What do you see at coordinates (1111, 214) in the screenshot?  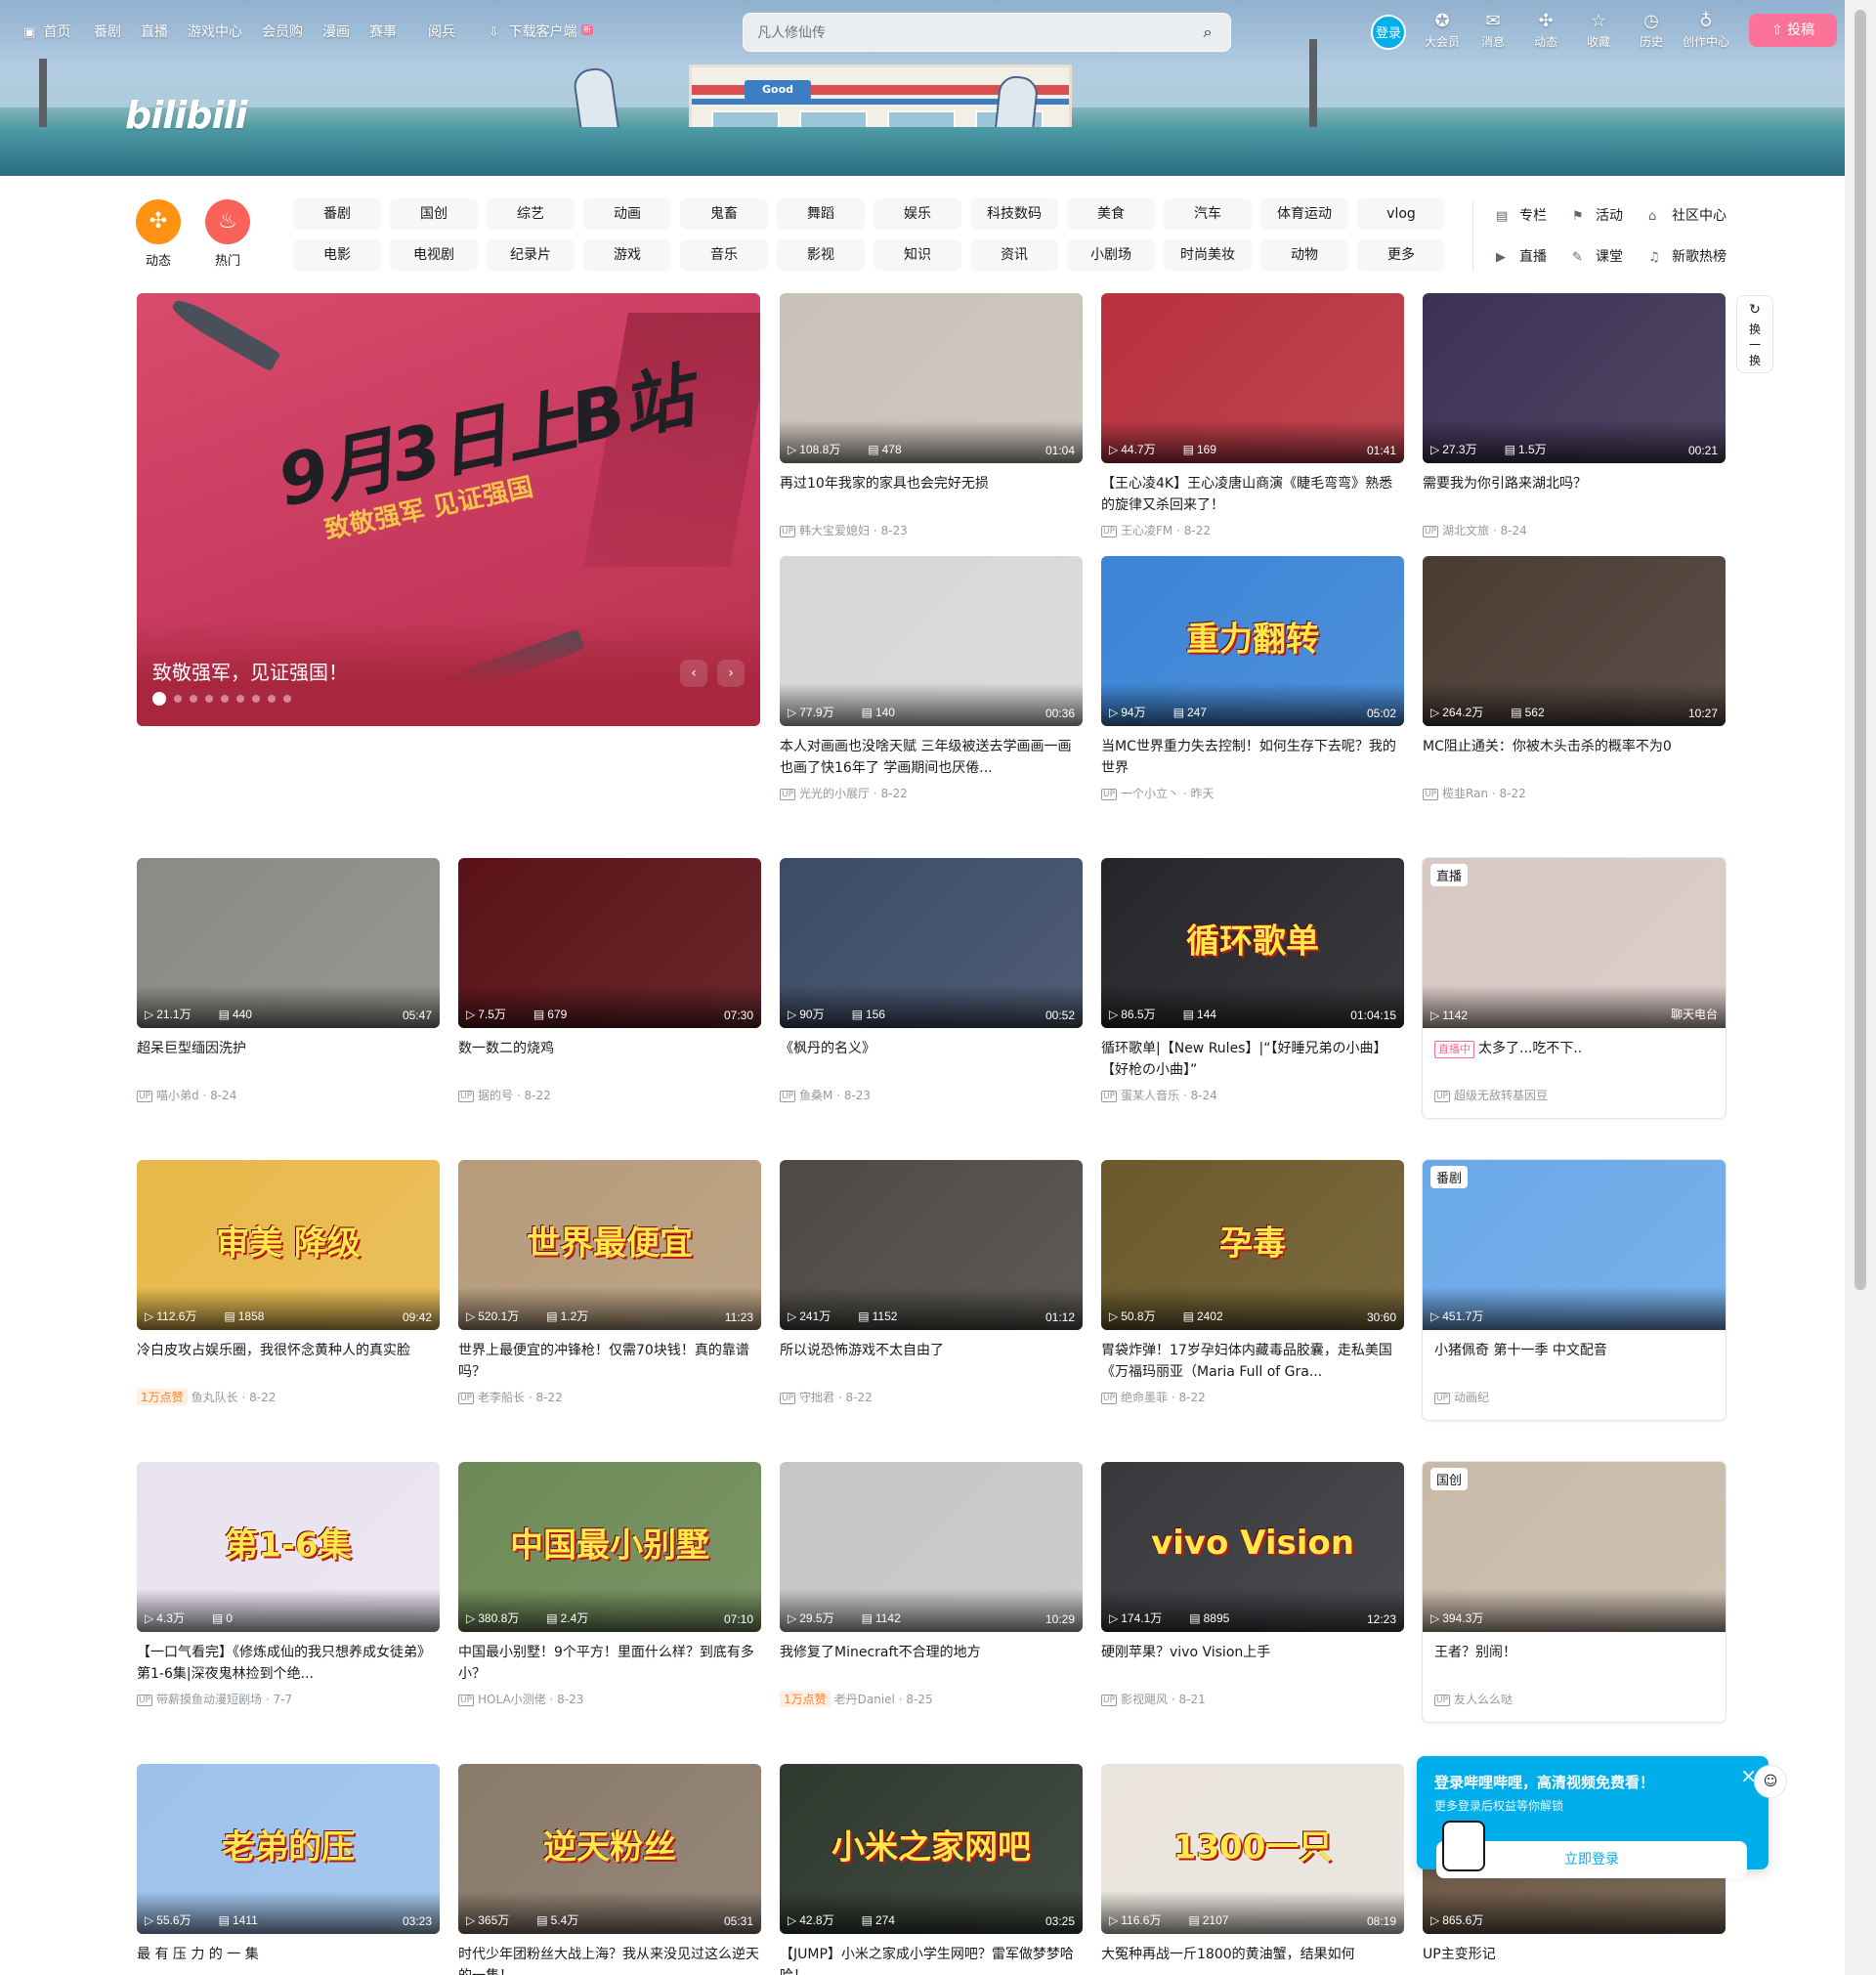 I see `channel-tag: 美食` at bounding box center [1111, 214].